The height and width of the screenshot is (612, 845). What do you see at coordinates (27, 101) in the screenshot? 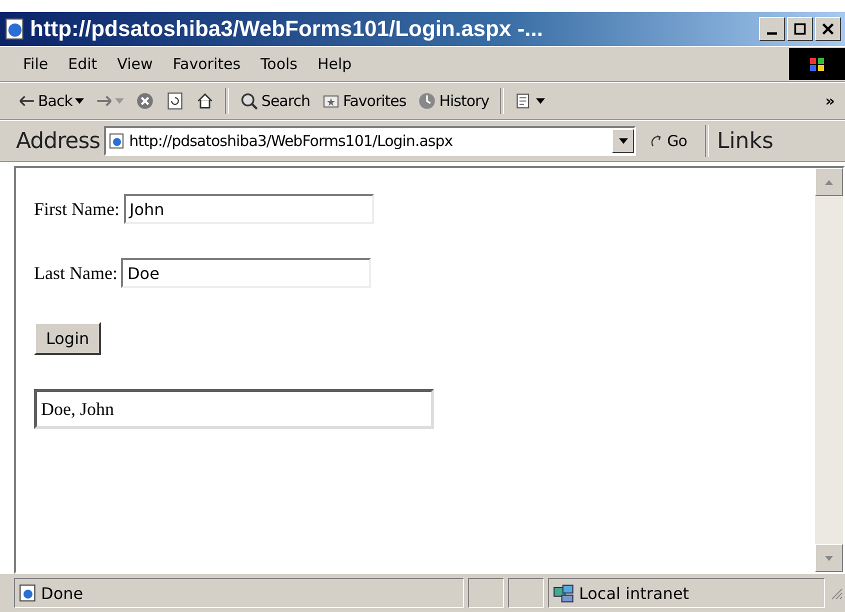
I see `back-arrow-icon` at bounding box center [27, 101].